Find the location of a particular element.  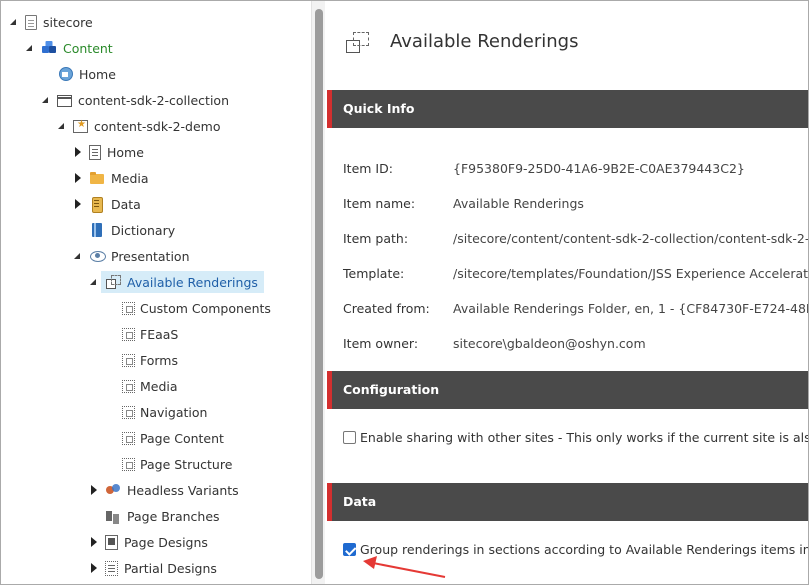

tree-item-label: Page Structure is located at coordinates (186, 464).